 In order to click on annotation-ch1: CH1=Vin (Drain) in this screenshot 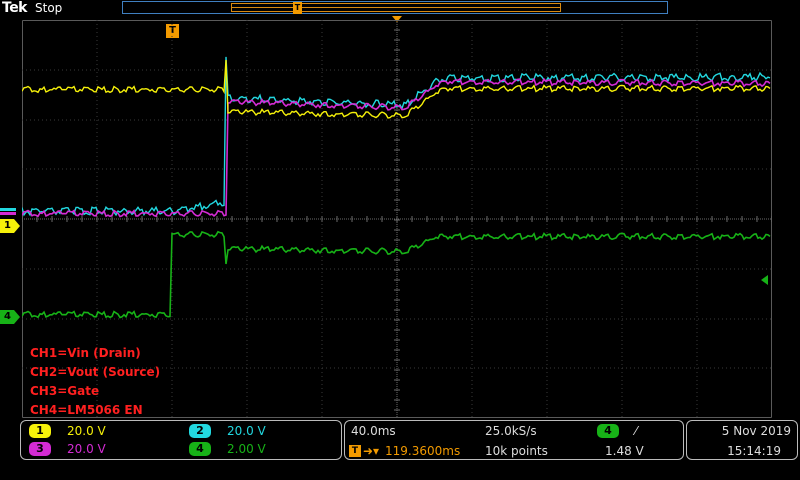, I will do `click(85, 353)`.